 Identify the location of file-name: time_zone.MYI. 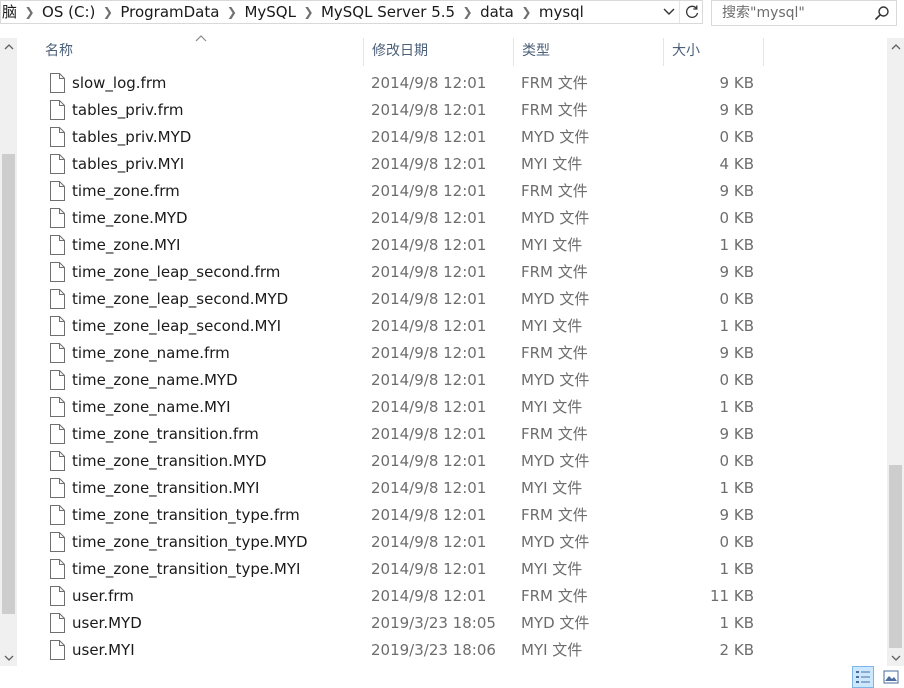
(126, 245).